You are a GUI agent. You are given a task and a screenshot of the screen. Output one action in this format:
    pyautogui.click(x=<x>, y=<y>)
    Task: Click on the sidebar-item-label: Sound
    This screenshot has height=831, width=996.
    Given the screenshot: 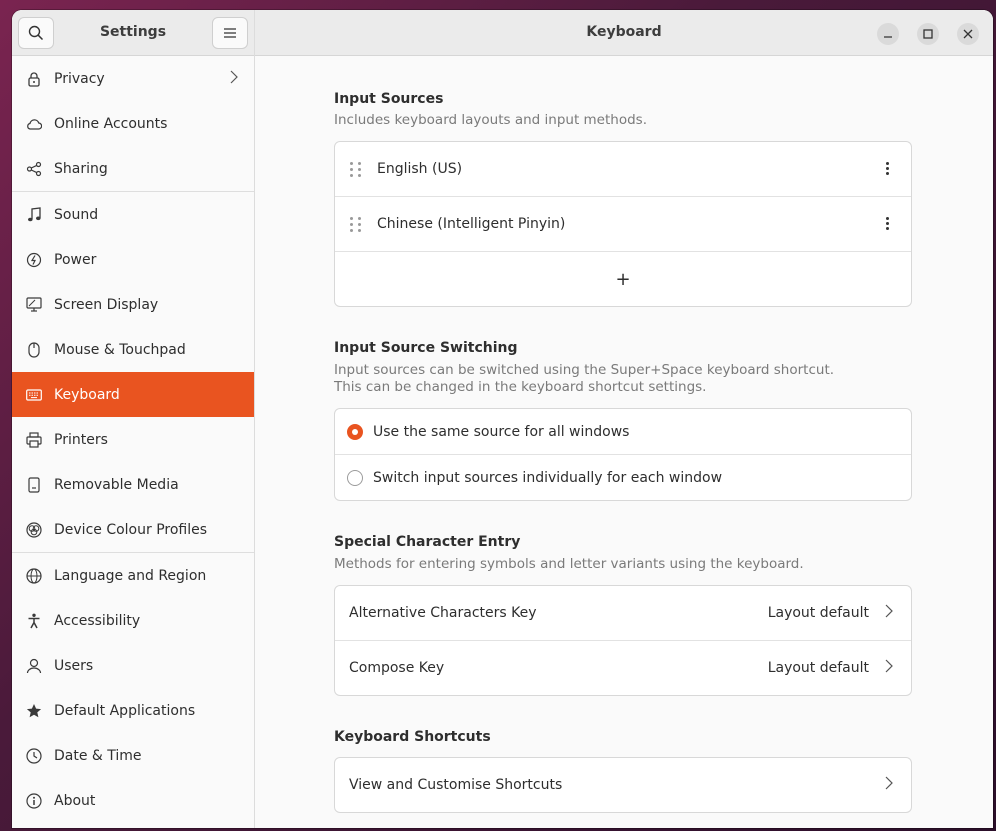 What is the action you would take?
    pyautogui.click(x=76, y=214)
    